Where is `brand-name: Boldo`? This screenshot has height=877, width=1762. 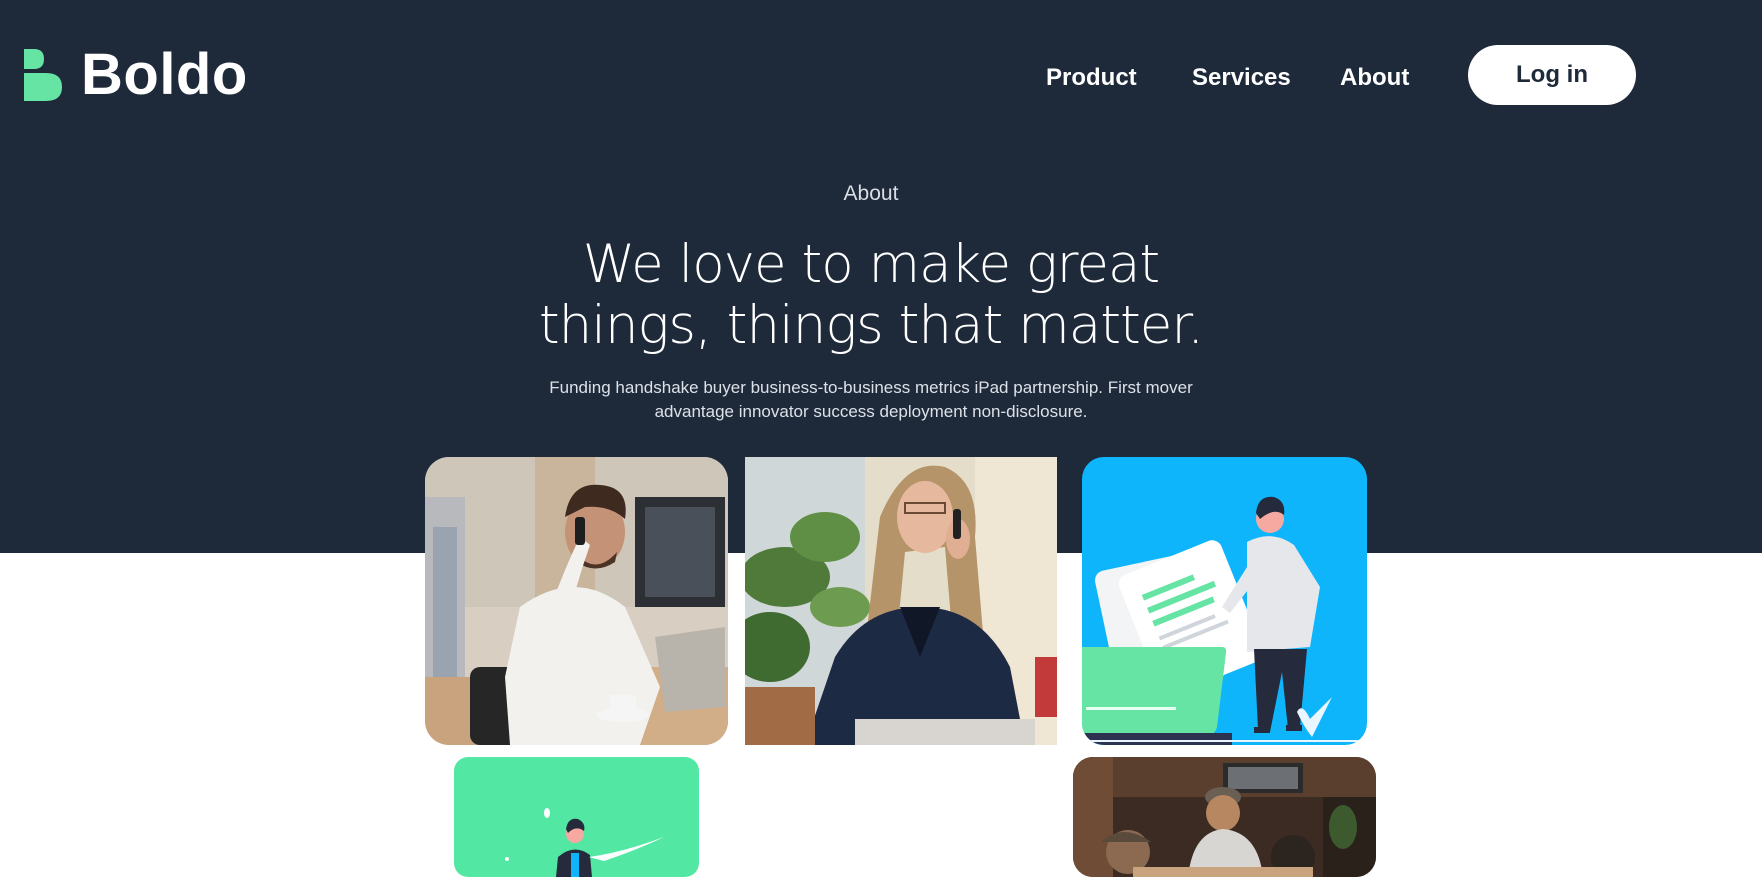 brand-name: Boldo is located at coordinates (164, 74).